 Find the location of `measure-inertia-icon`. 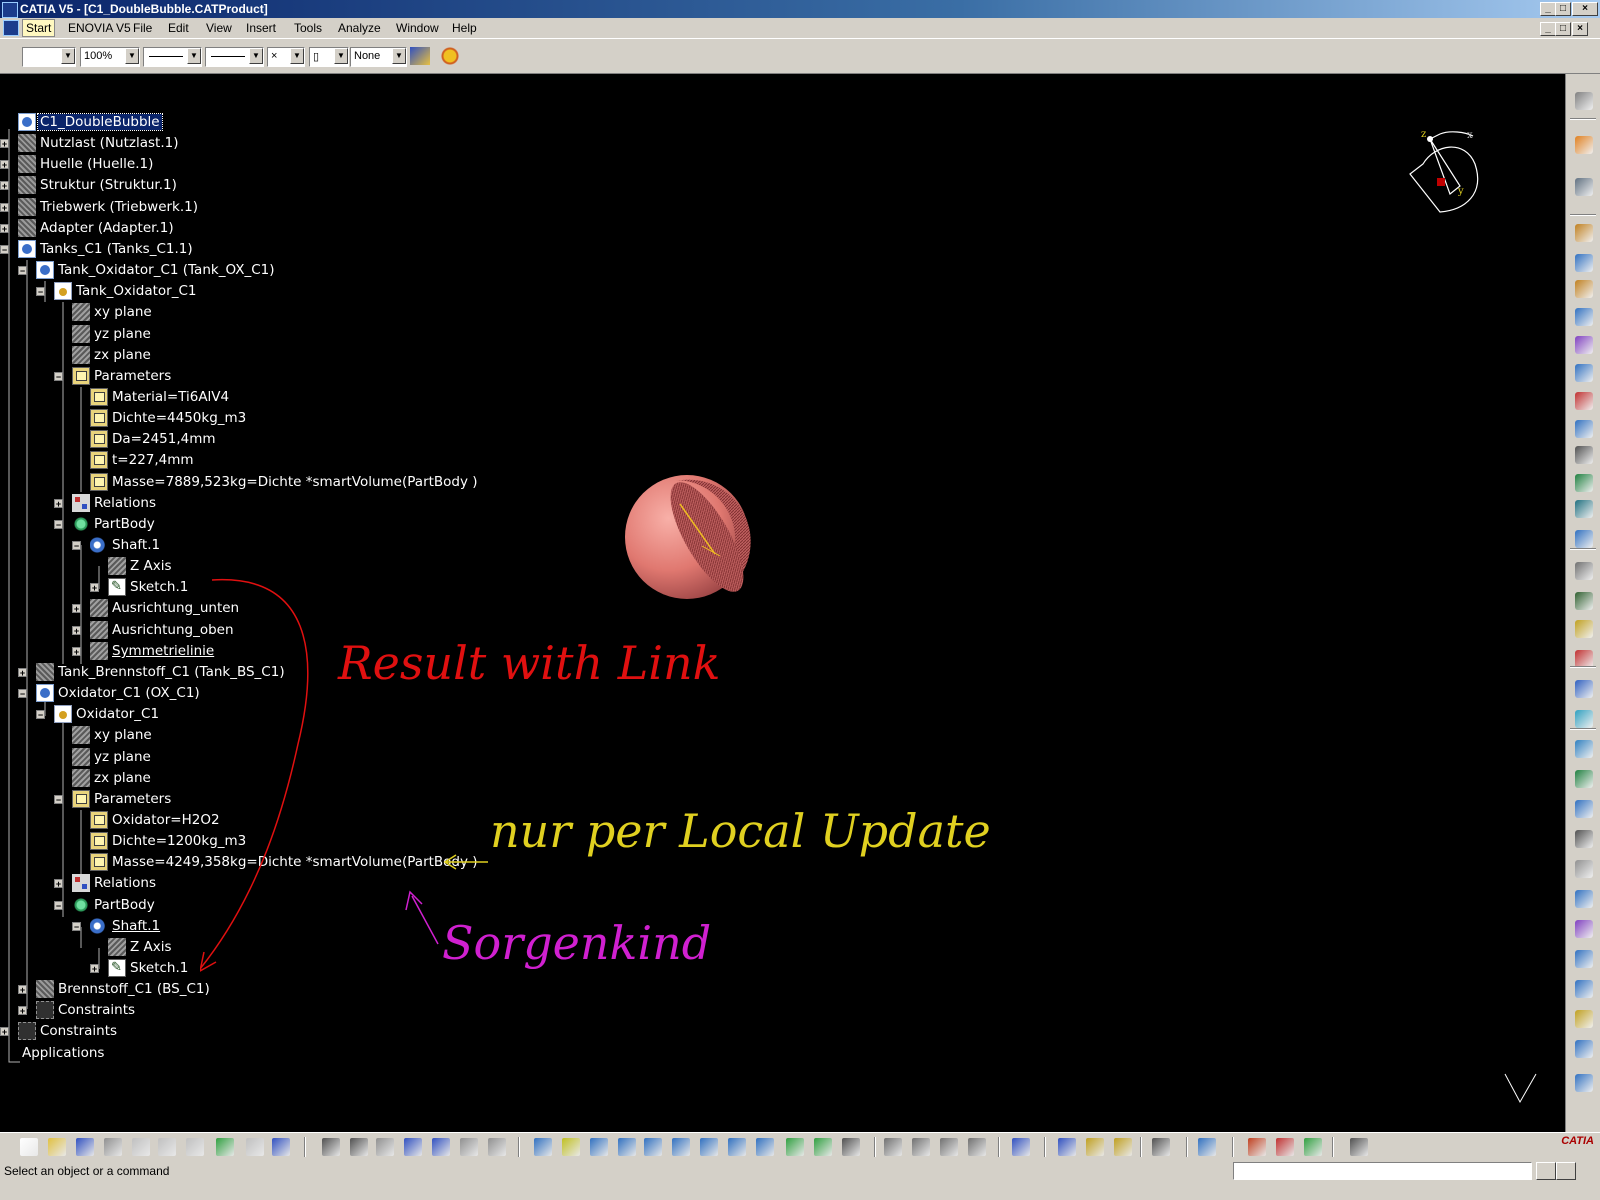

measure-inertia-icon is located at coordinates (949, 1147).